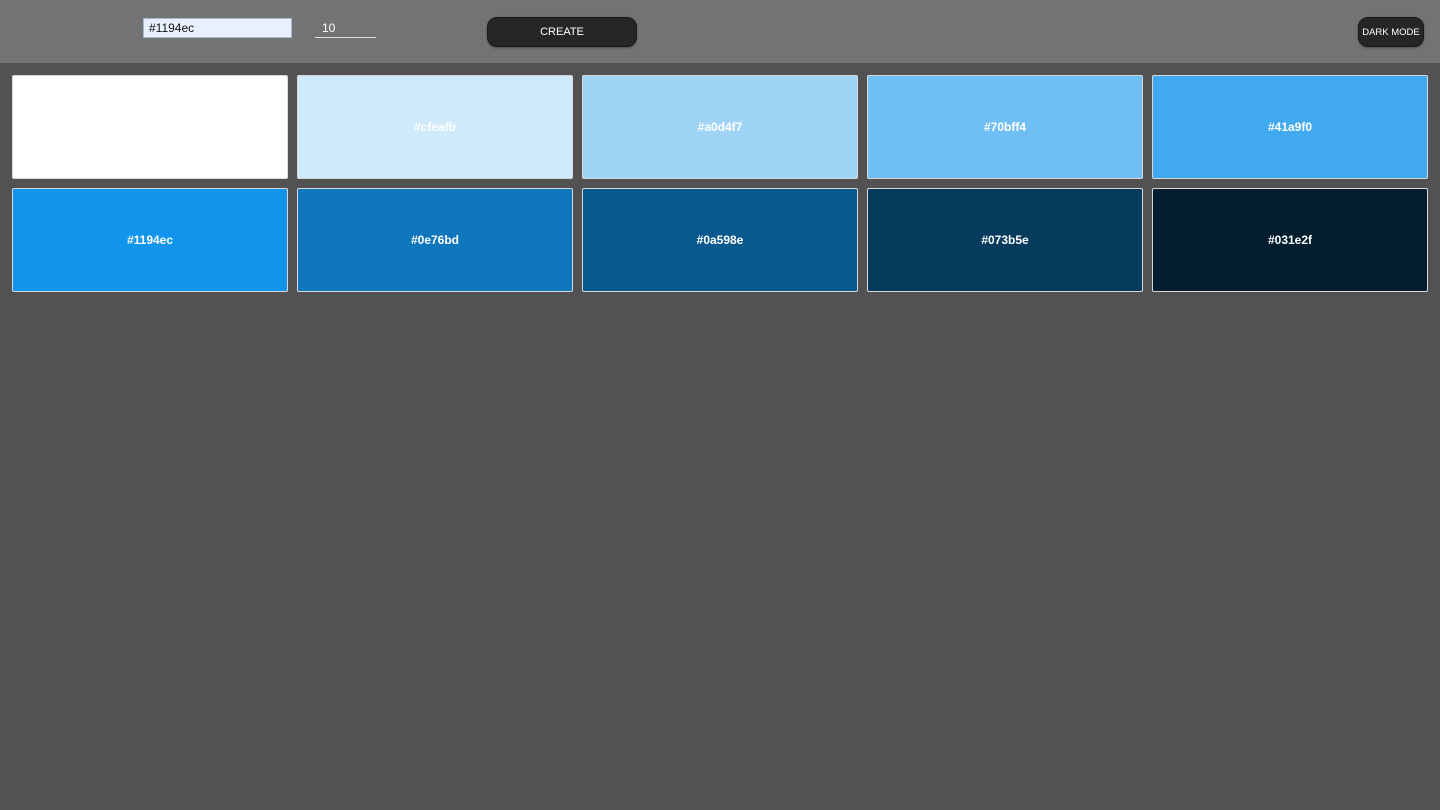 The height and width of the screenshot is (810, 1440). I want to click on shade-count-input, so click(345, 28).